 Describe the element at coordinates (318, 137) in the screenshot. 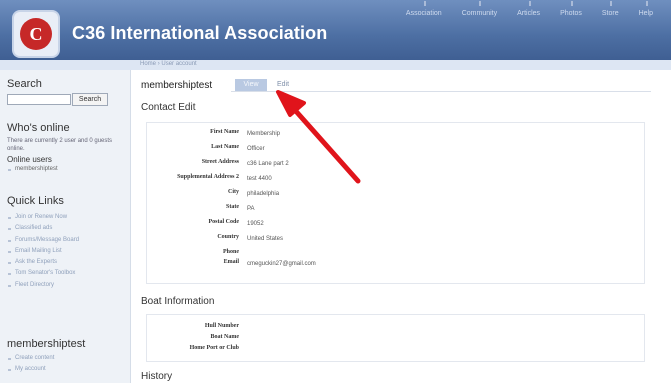

I see `red-arrow-annotation` at that location.